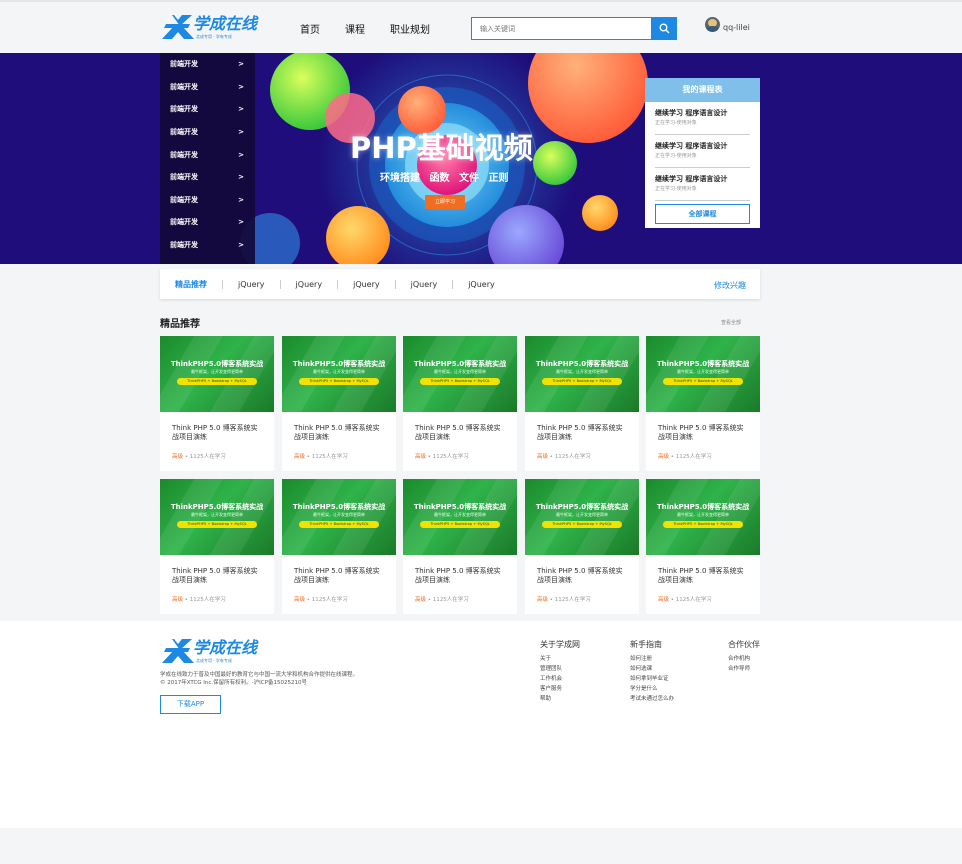 This screenshot has height=864, width=962. What do you see at coordinates (731, 322) in the screenshot?
I see `view-all-link: 查看全部` at bounding box center [731, 322].